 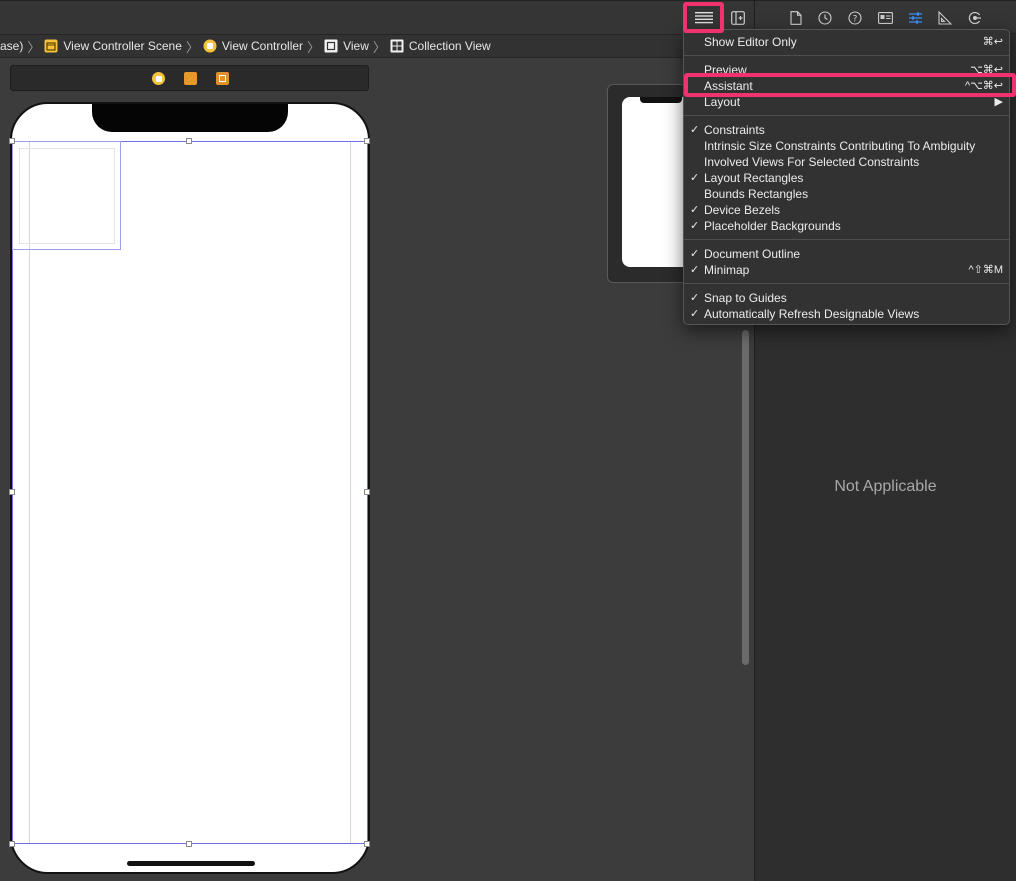 What do you see at coordinates (846, 42) in the screenshot?
I see `menu-item-show-editor-only: Show Editor Only ⌘↩` at bounding box center [846, 42].